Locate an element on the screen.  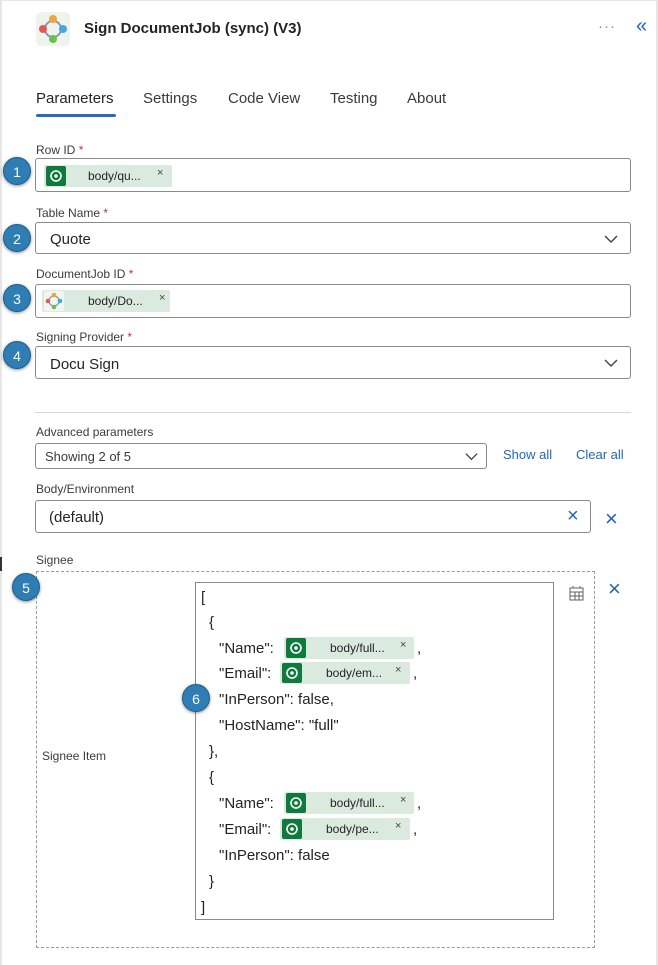
collapse-panel-icon: « is located at coordinates (641, 26).